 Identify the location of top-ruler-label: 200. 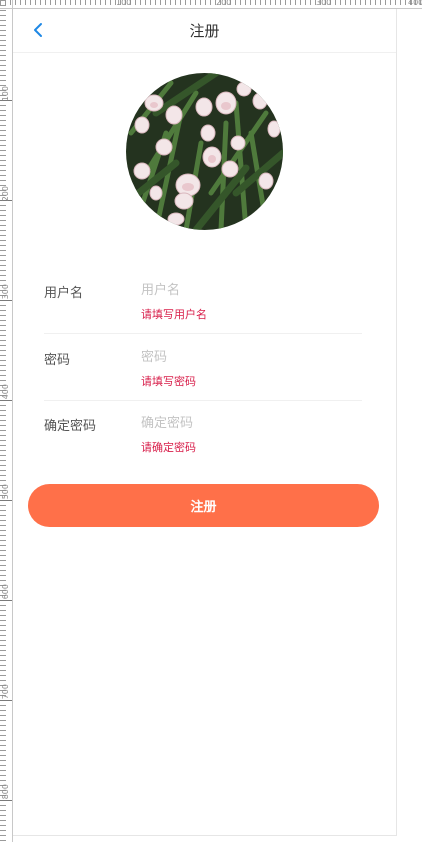
(224, 3).